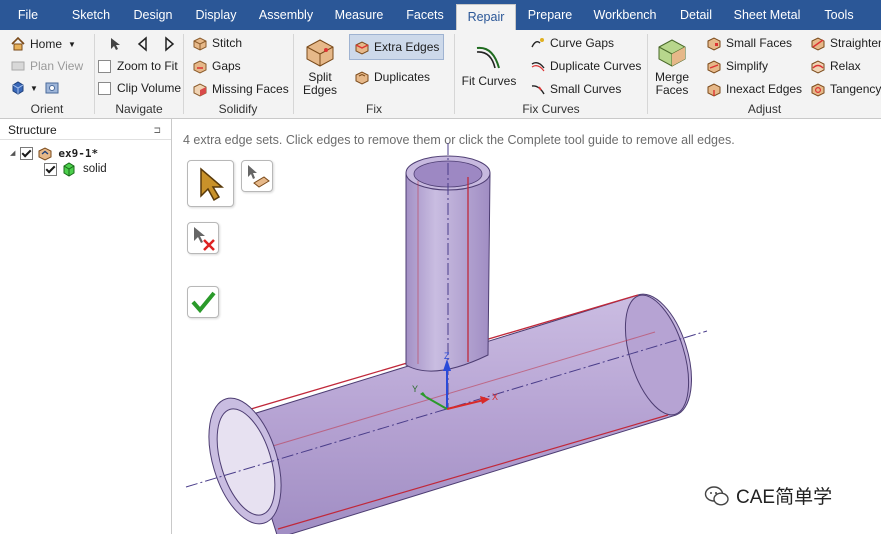 Image resolution: width=881 pixels, height=534 pixels. I want to click on duplicate-curves-button: Duplicate Curves, so click(585, 66).